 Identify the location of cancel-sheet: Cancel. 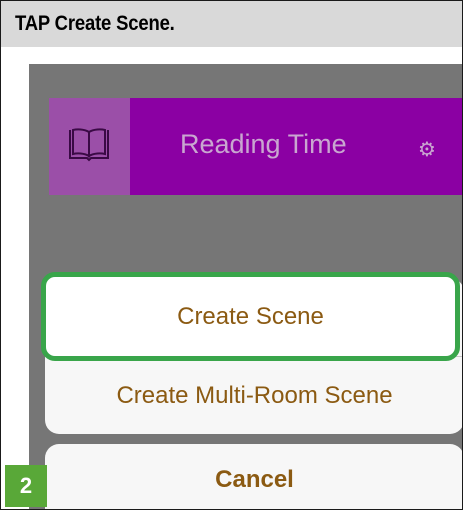
(253, 476).